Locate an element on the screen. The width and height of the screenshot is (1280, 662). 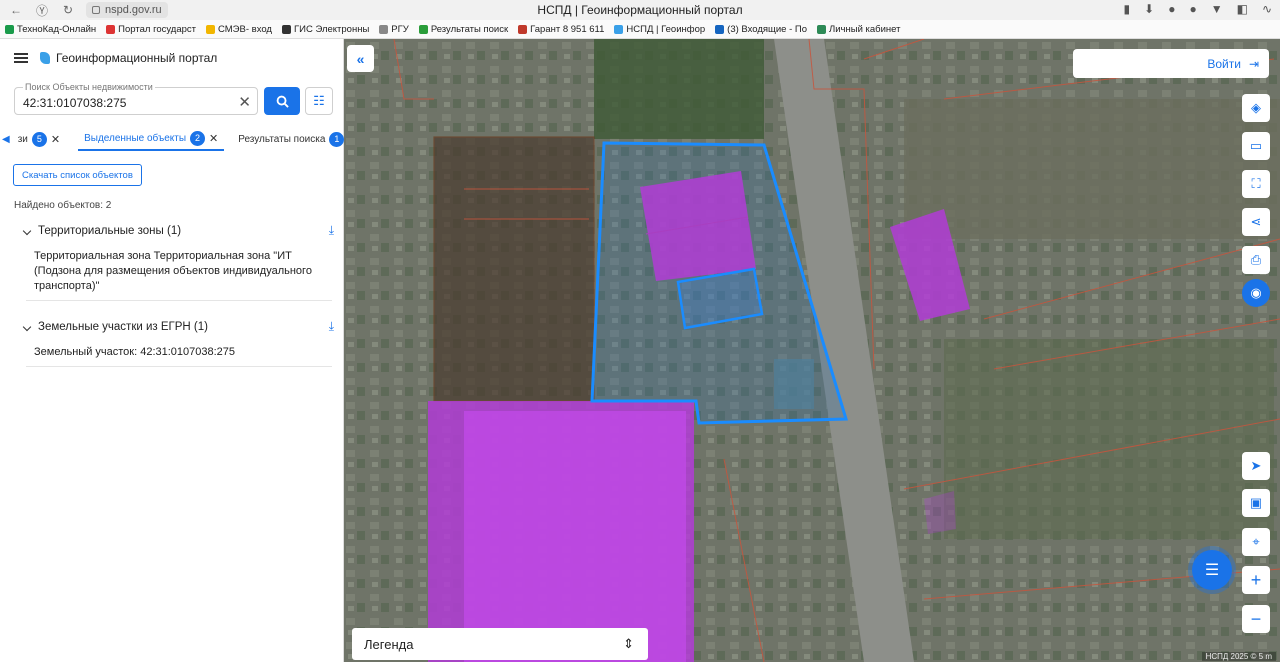
geolocation-button: ⌖ is located at coordinates (1256, 542).